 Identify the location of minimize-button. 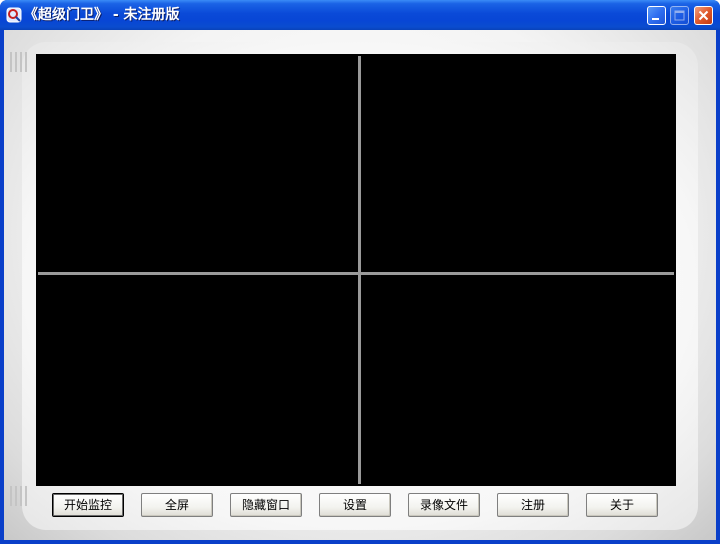
(656, 15).